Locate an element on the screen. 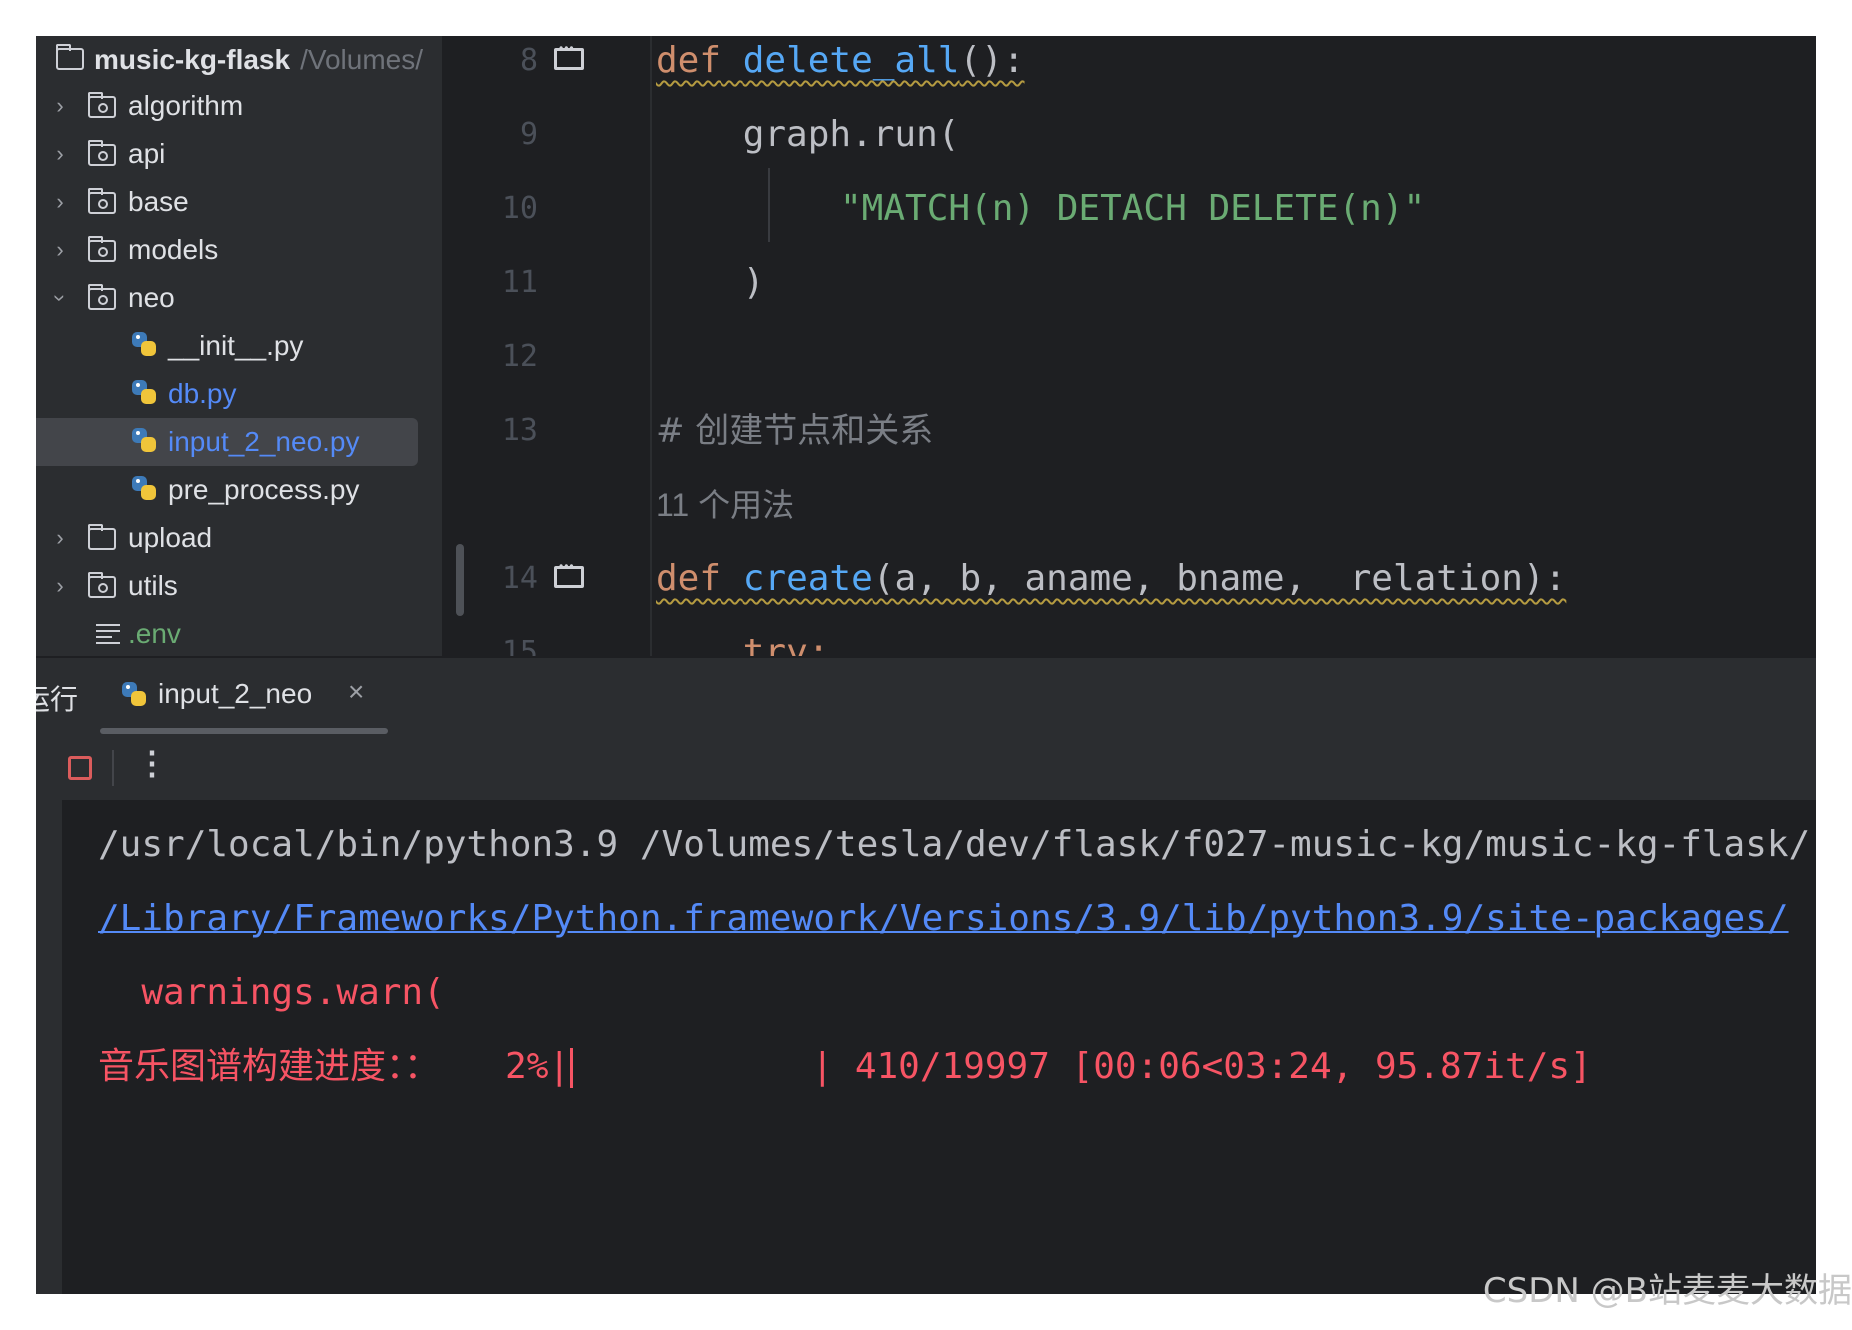  tree-item-label: db.py is located at coordinates (202, 393).